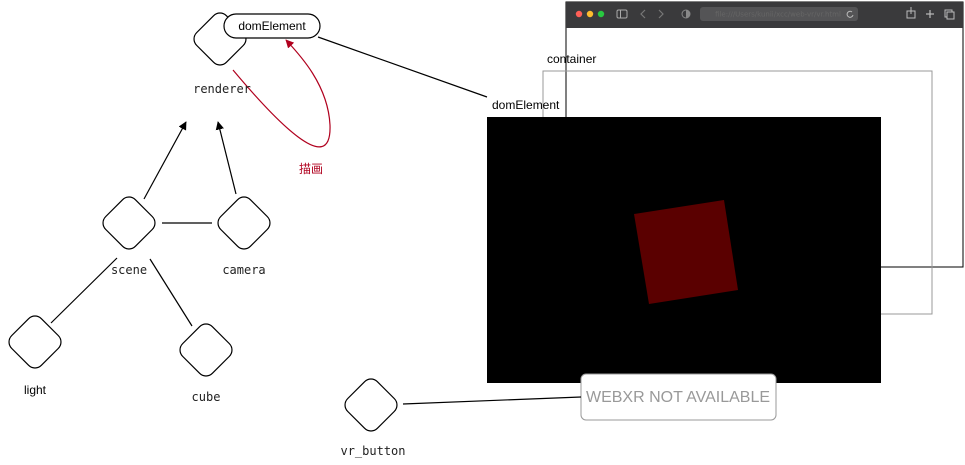 Image resolution: width=965 pixels, height=465 pixels. I want to click on dom-element-pill-label: domElement, so click(272, 26).